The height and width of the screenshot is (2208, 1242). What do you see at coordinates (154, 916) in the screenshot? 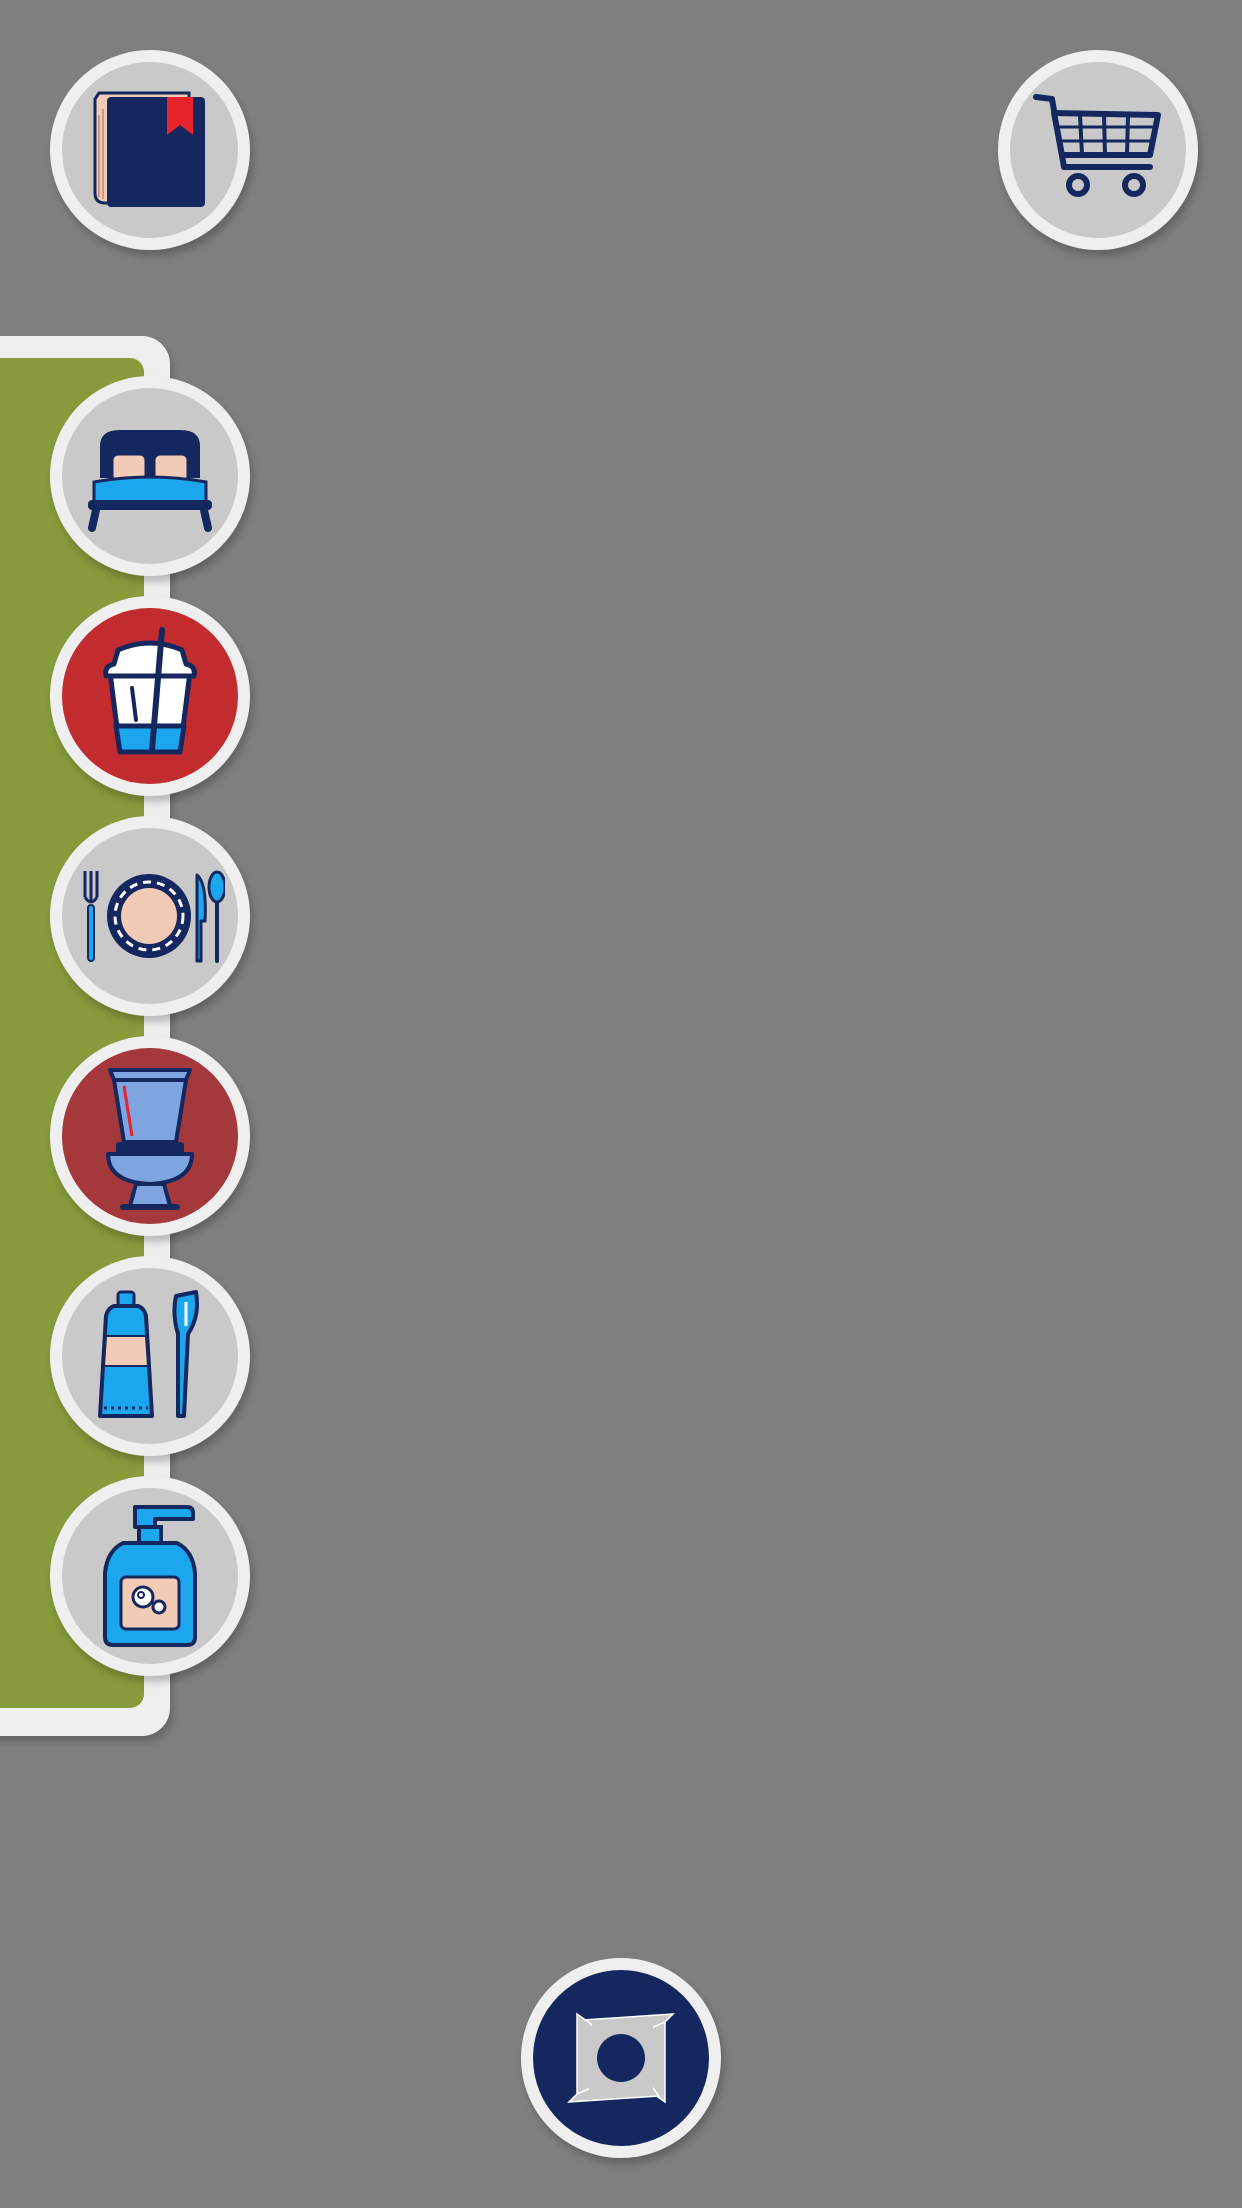
I see `plate-cutlery-icon` at bounding box center [154, 916].